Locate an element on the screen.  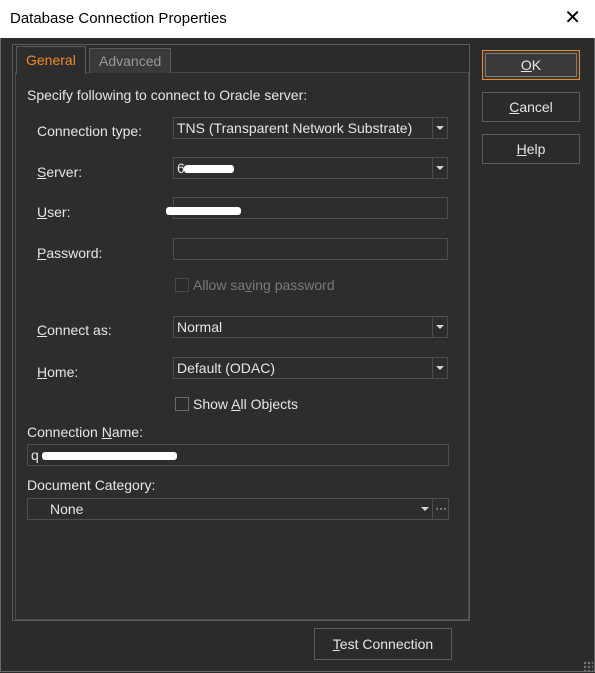
user-input is located at coordinates (307, 208).